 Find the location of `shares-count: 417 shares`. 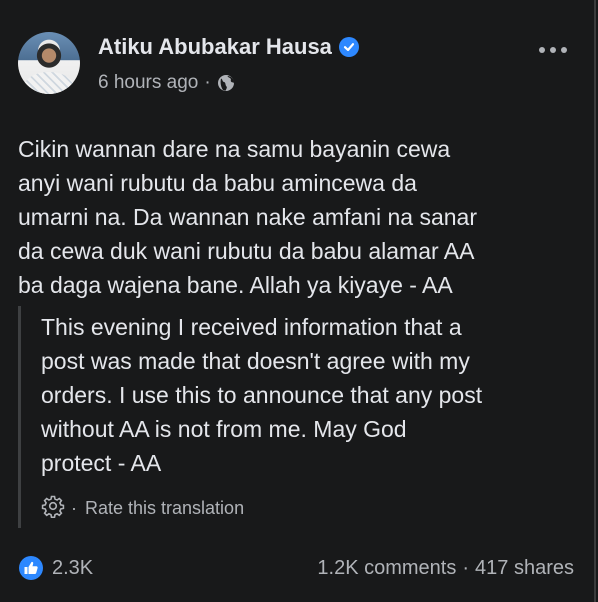

shares-count: 417 shares is located at coordinates (524, 568).